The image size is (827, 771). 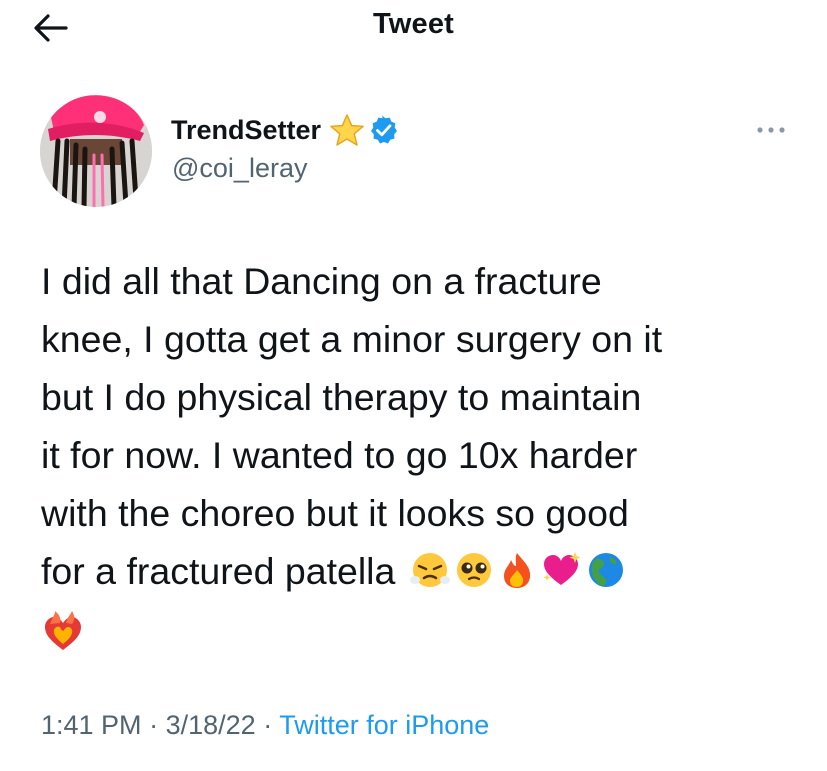 What do you see at coordinates (429, 577) in the screenshot?
I see `face-with-steam-icon` at bounding box center [429, 577].